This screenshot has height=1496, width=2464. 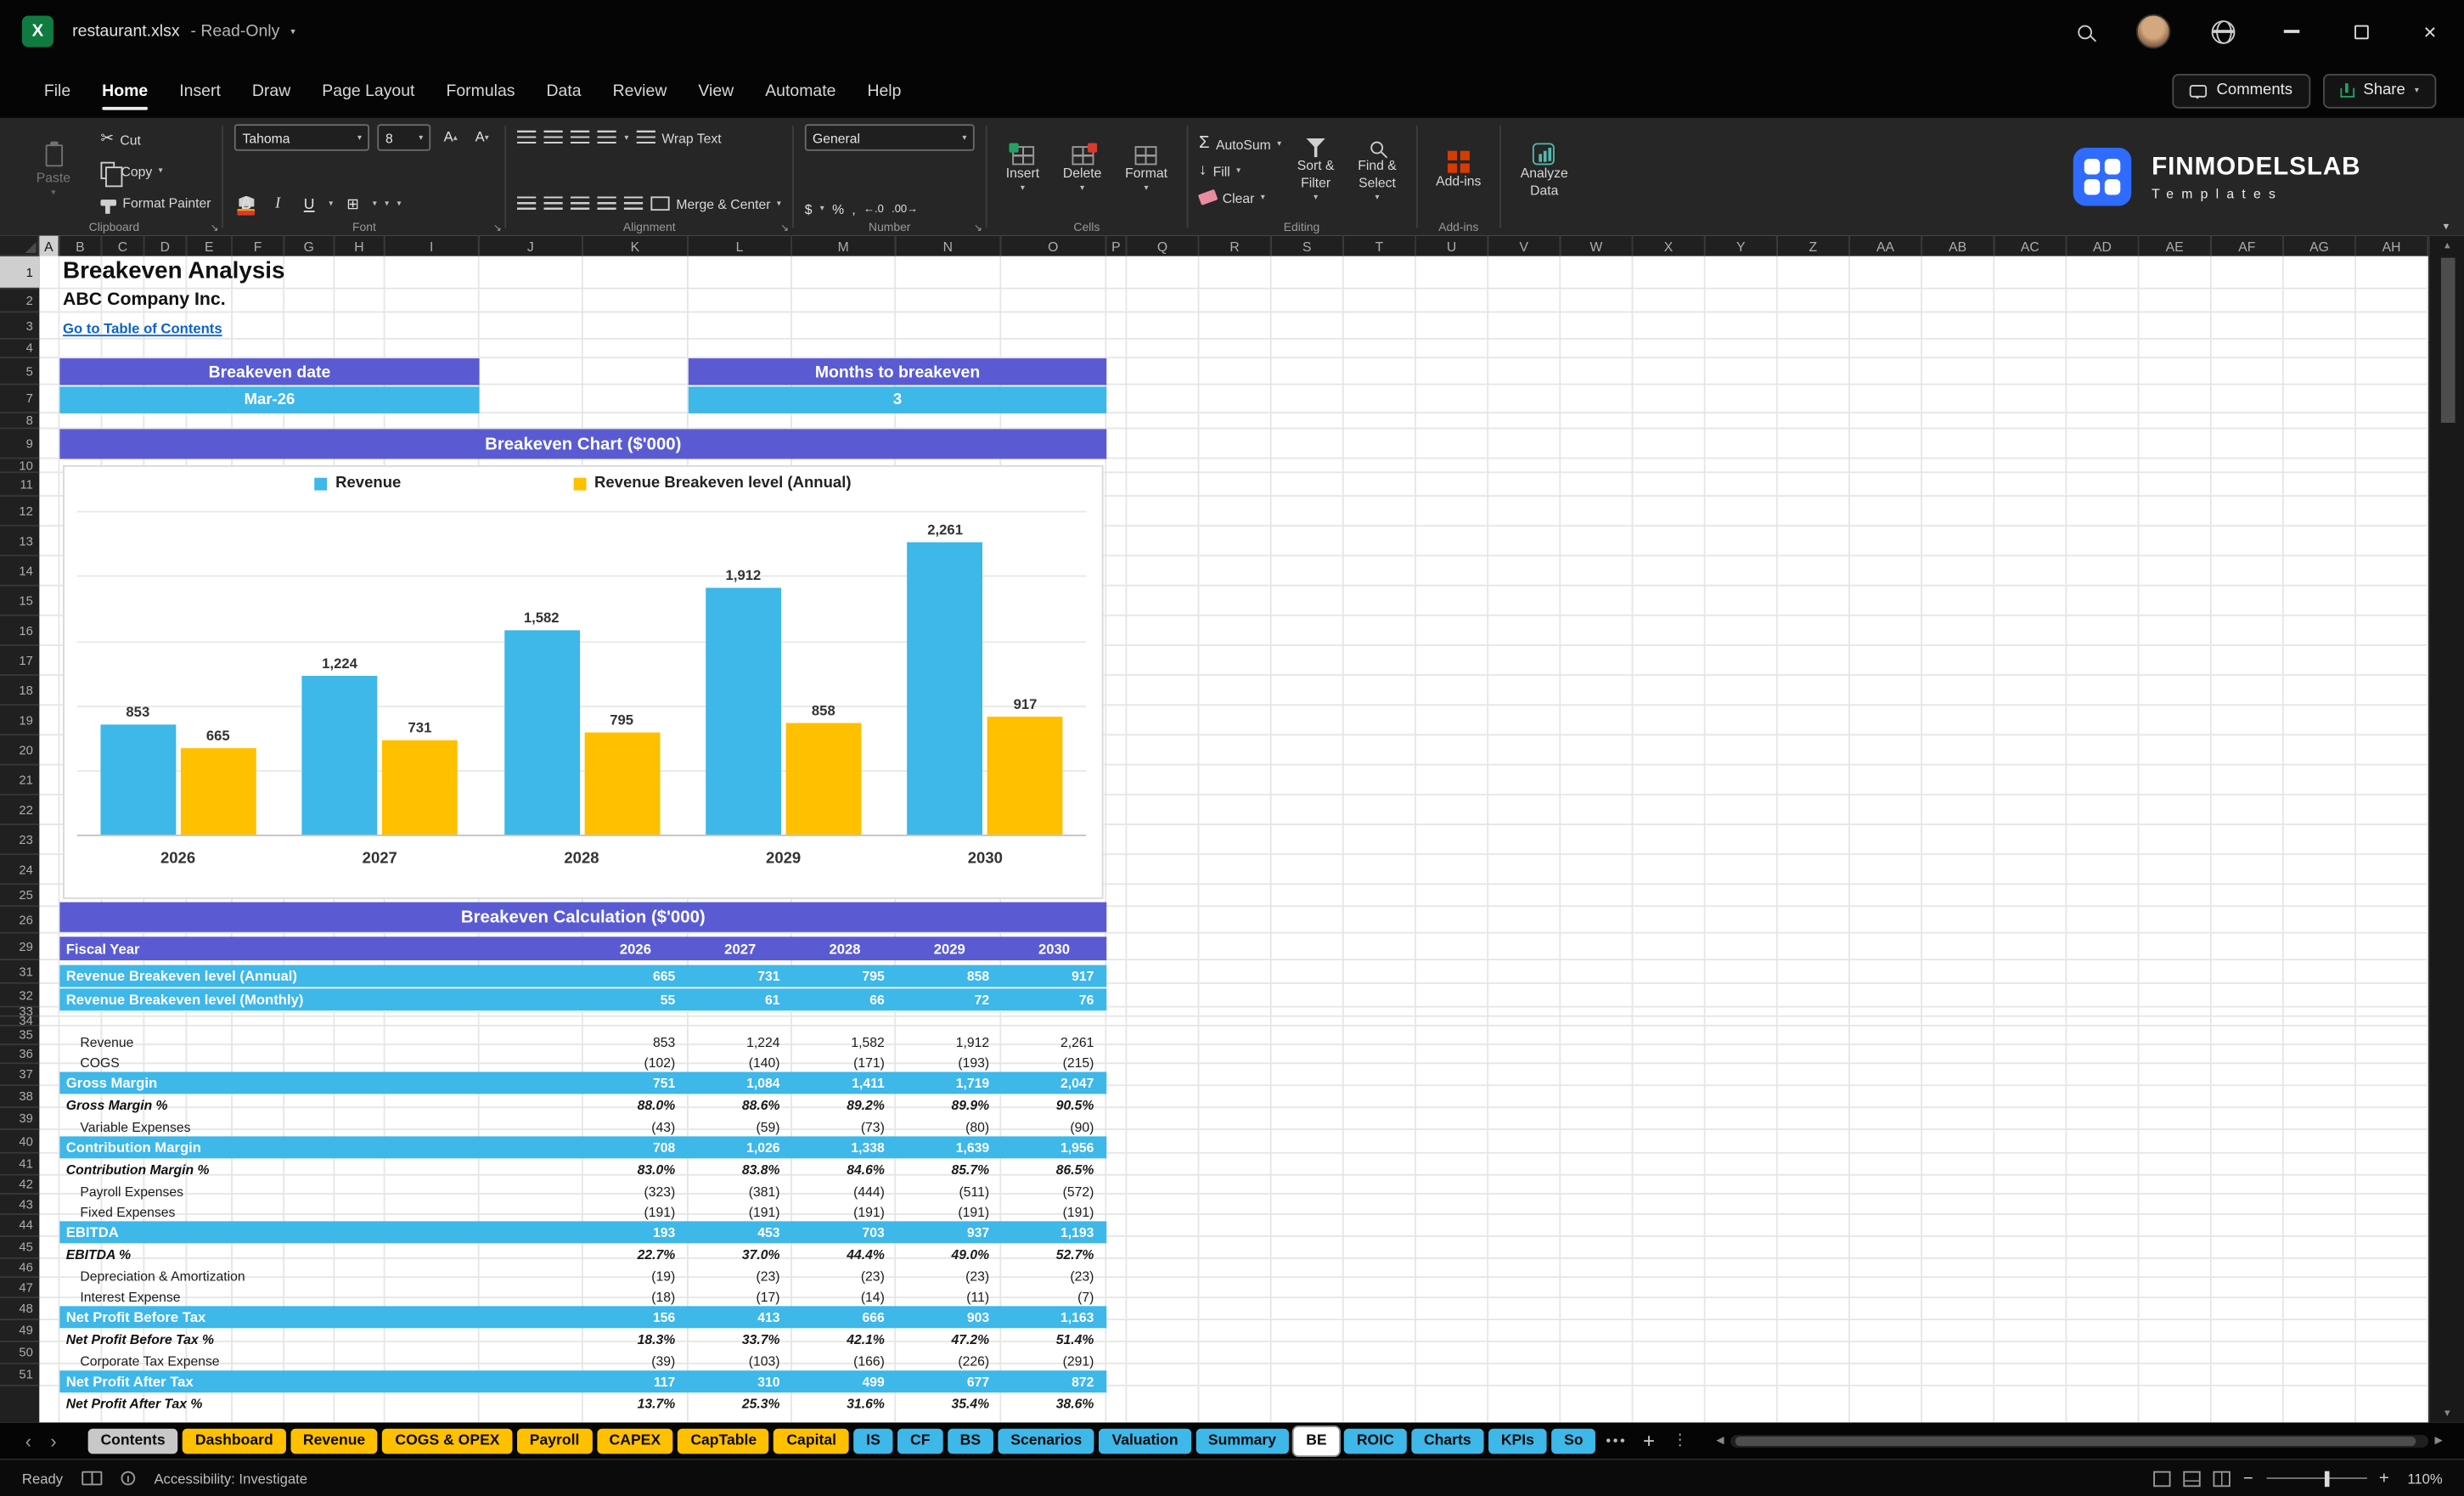 What do you see at coordinates (635, 1276) in the screenshot?
I see `cell-value: (19)` at bounding box center [635, 1276].